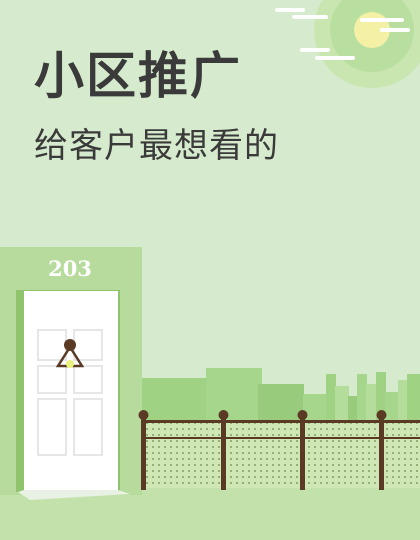  Describe the element at coordinates (74, 395) in the screenshot. I see `door` at that location.